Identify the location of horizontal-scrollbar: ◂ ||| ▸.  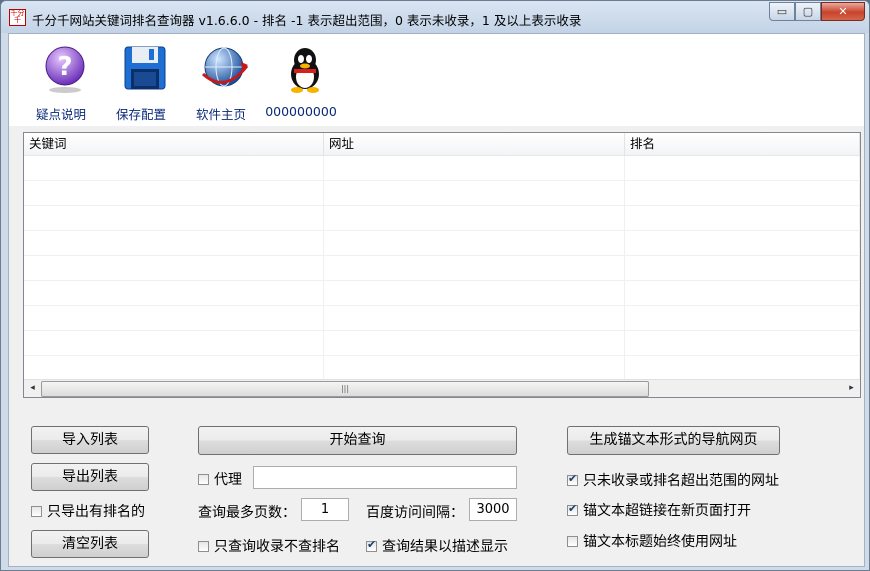
(442, 388).